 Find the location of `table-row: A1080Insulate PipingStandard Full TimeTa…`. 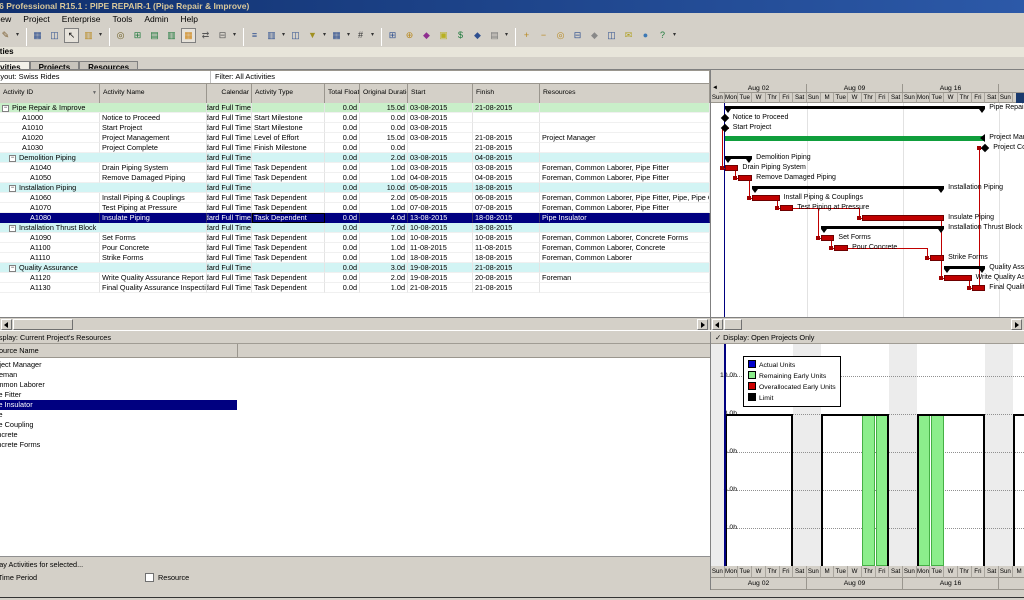

table-row: A1080Insulate PipingStandard Full TimeTa… is located at coordinates (355, 218).